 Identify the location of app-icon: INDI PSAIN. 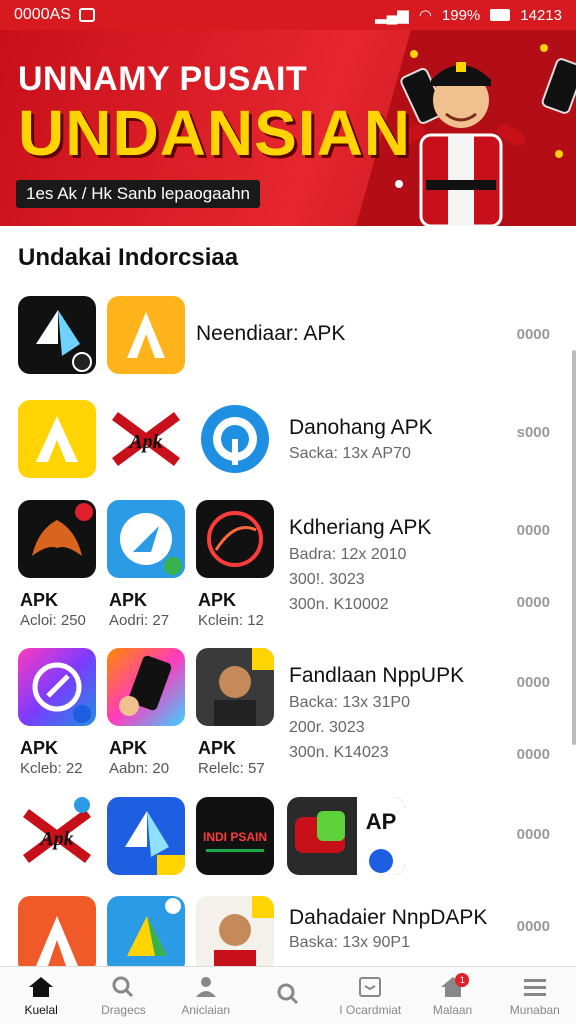
(235, 836).